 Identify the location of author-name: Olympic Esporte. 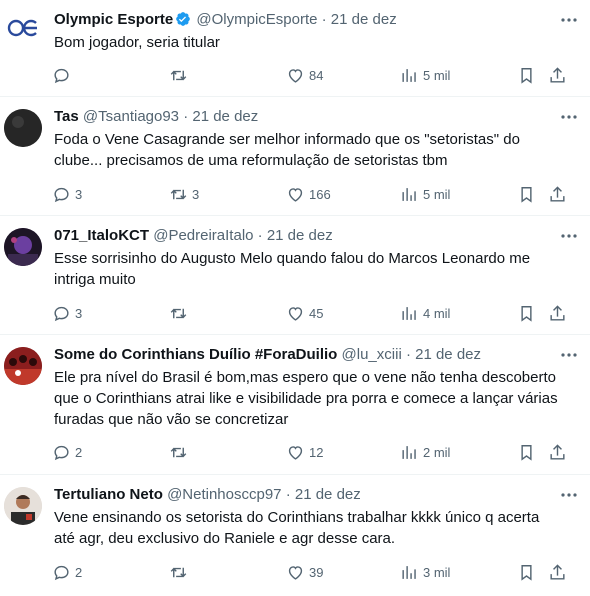
(113, 19).